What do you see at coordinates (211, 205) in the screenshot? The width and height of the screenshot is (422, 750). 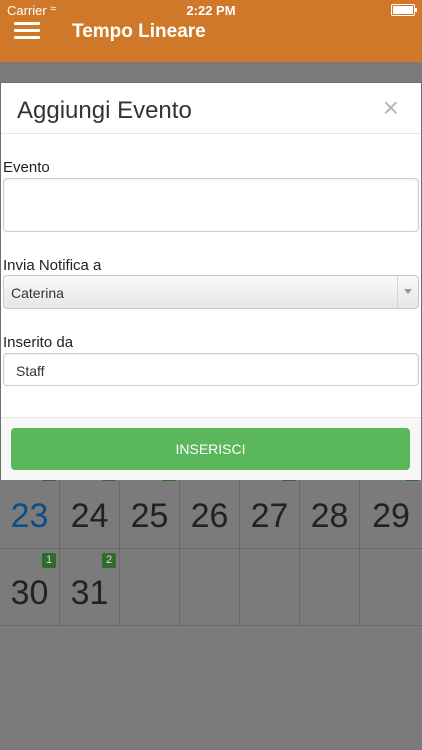 I see `evento-input` at bounding box center [211, 205].